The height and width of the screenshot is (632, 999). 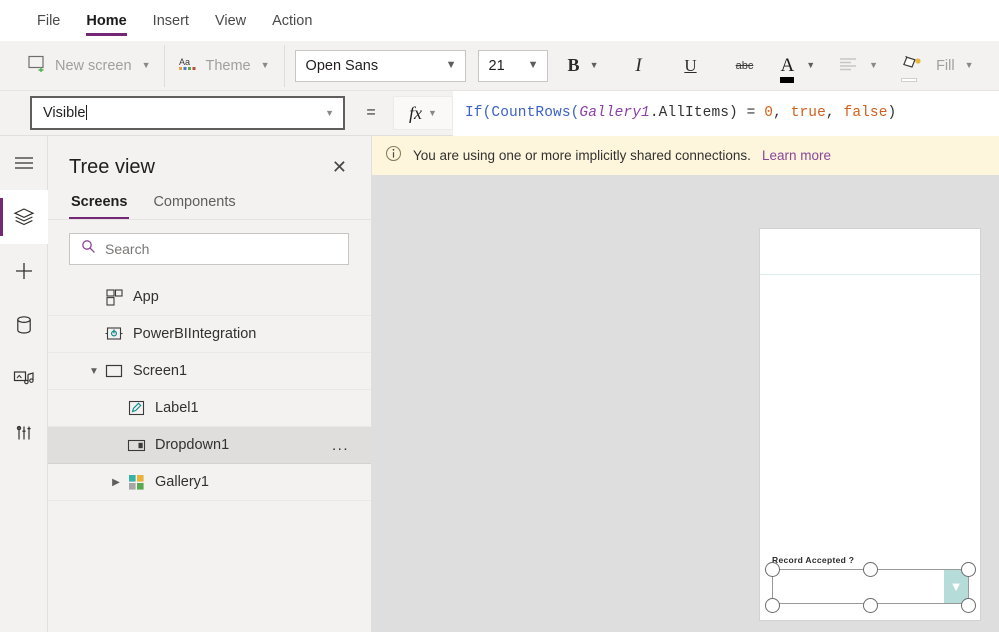 What do you see at coordinates (772, 605) in the screenshot?
I see `resize-handle-bottom-left` at bounding box center [772, 605].